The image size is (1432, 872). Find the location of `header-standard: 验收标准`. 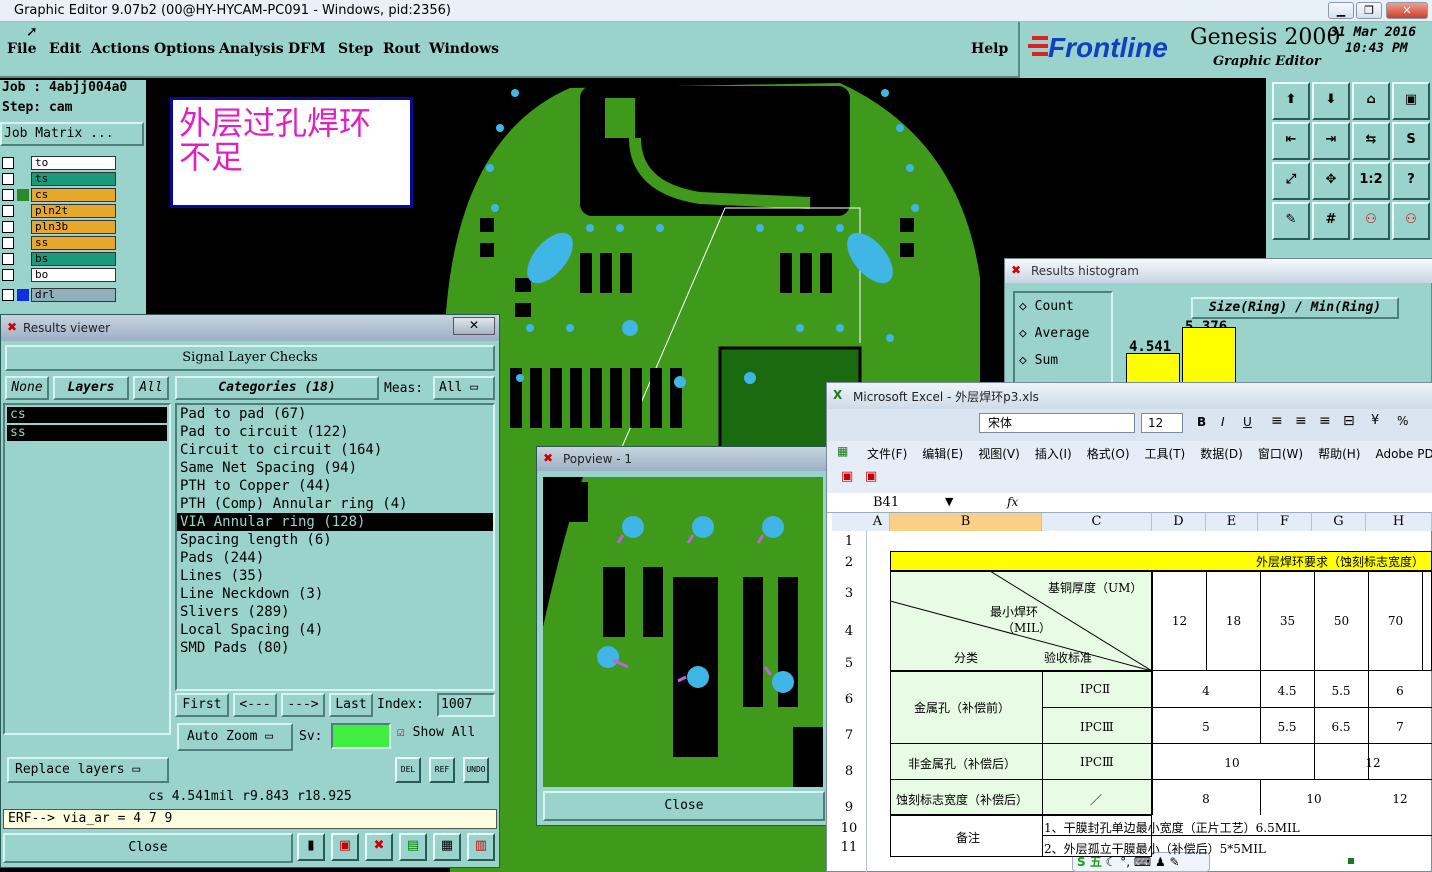

header-standard: 验收标准 is located at coordinates (1068, 657).